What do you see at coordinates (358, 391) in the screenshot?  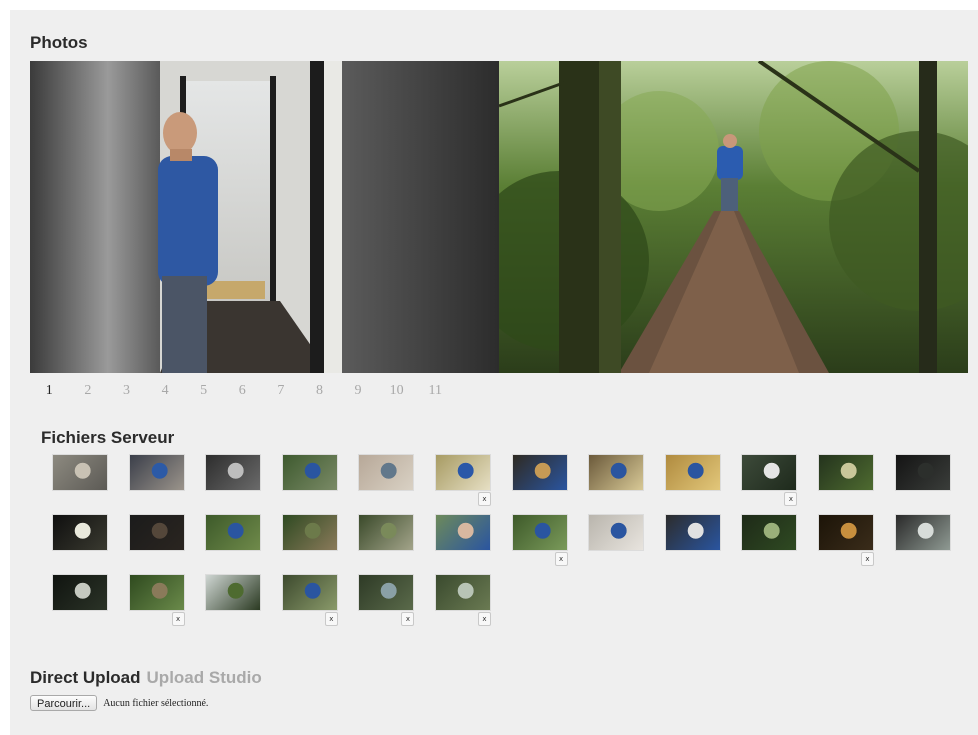 I see `page-link-9: 9` at bounding box center [358, 391].